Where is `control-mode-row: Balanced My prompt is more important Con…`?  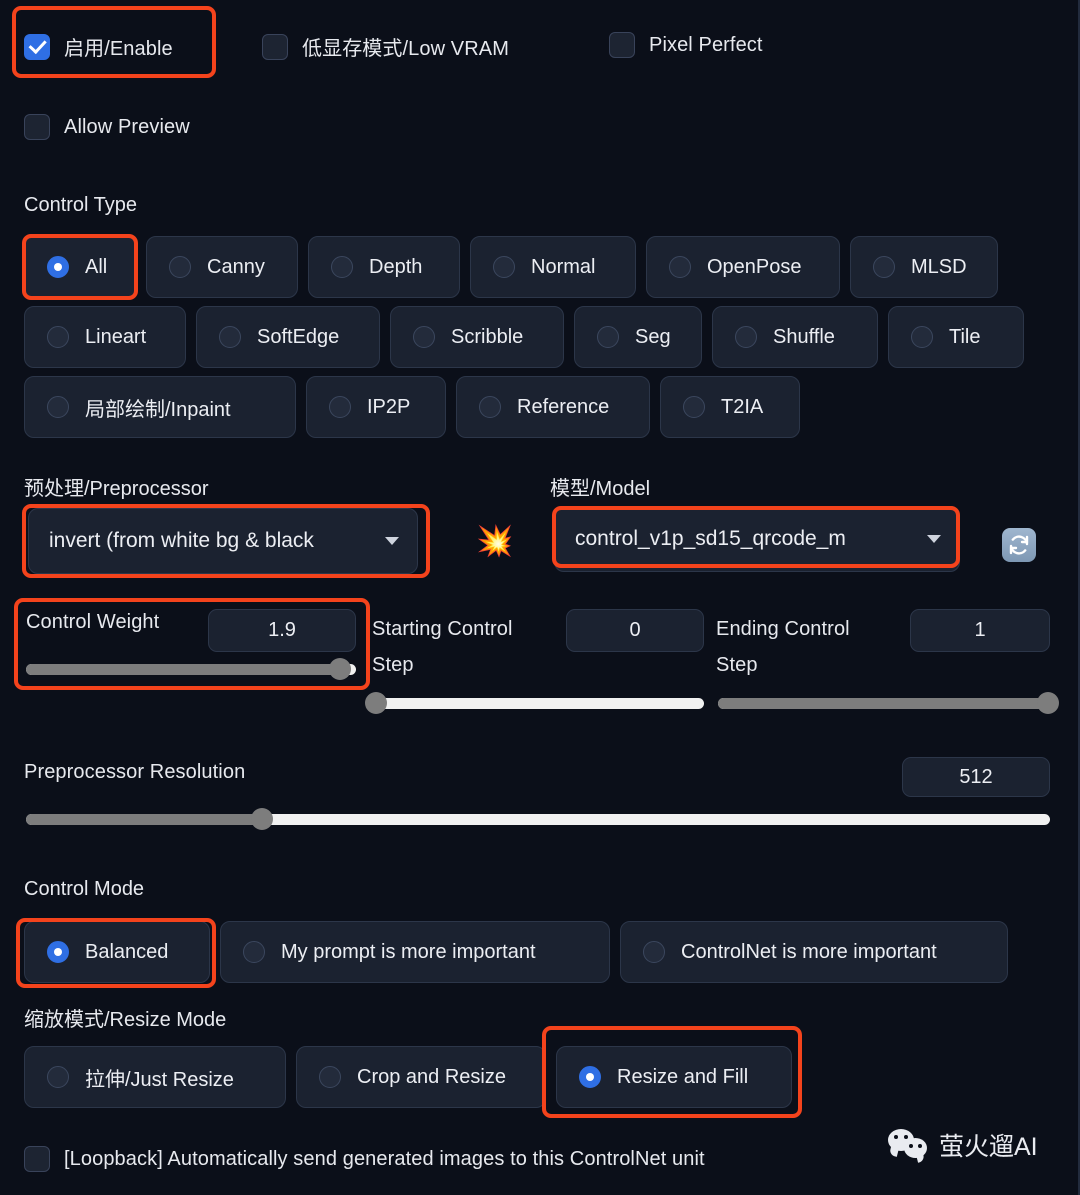 control-mode-row: Balanced My prompt is more important Con… is located at coordinates (516, 952).